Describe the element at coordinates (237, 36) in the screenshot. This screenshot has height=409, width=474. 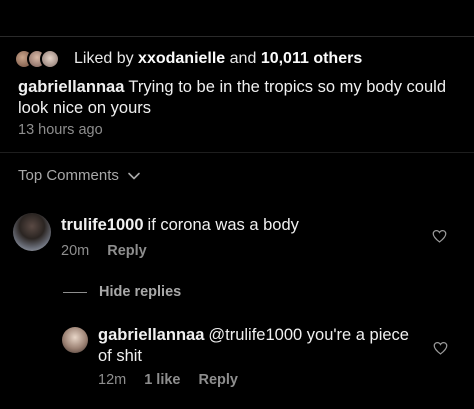
I see `top-divider` at that location.